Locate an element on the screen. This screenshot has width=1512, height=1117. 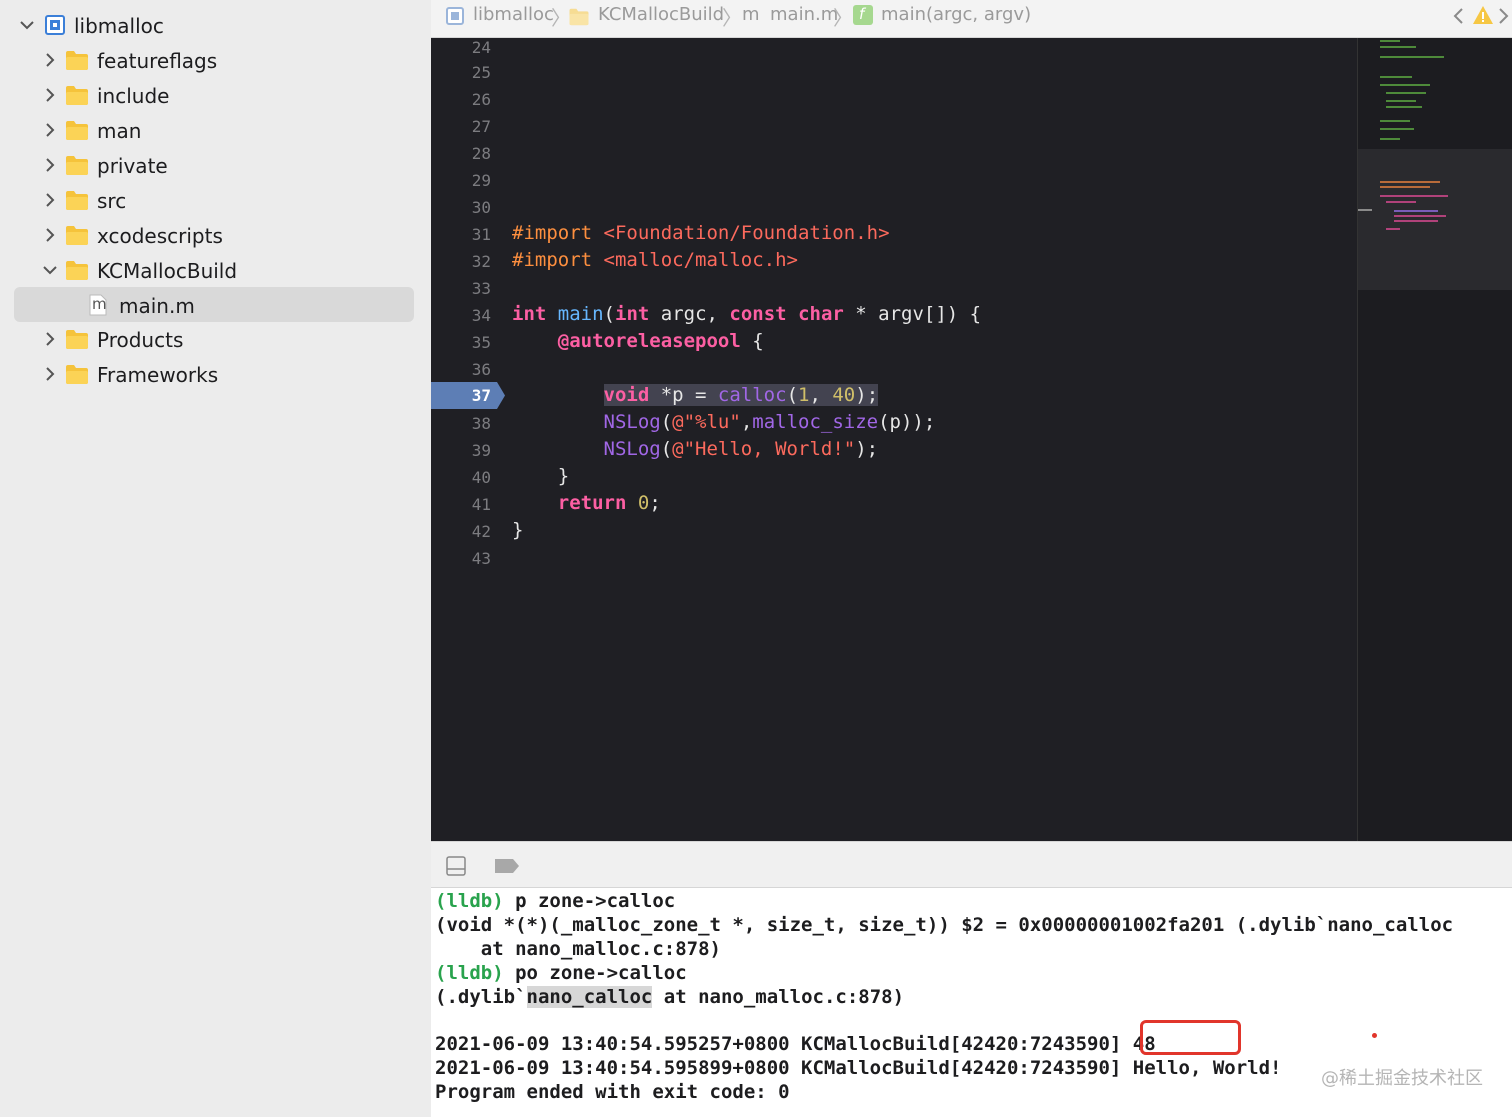
function-icon: f is located at coordinates (863, 15).